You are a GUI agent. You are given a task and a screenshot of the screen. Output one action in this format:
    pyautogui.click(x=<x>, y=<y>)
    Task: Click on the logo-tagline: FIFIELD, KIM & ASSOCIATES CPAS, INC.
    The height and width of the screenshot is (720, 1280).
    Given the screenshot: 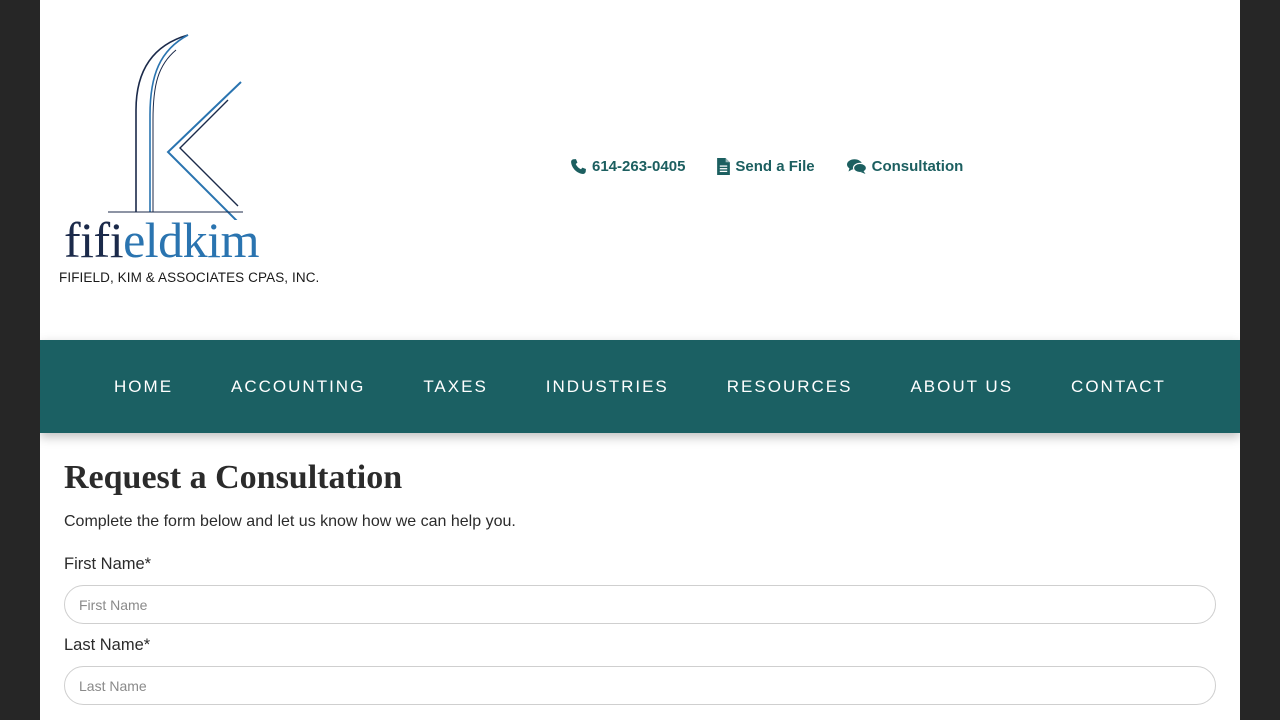 What is the action you would take?
    pyautogui.click(x=189, y=277)
    